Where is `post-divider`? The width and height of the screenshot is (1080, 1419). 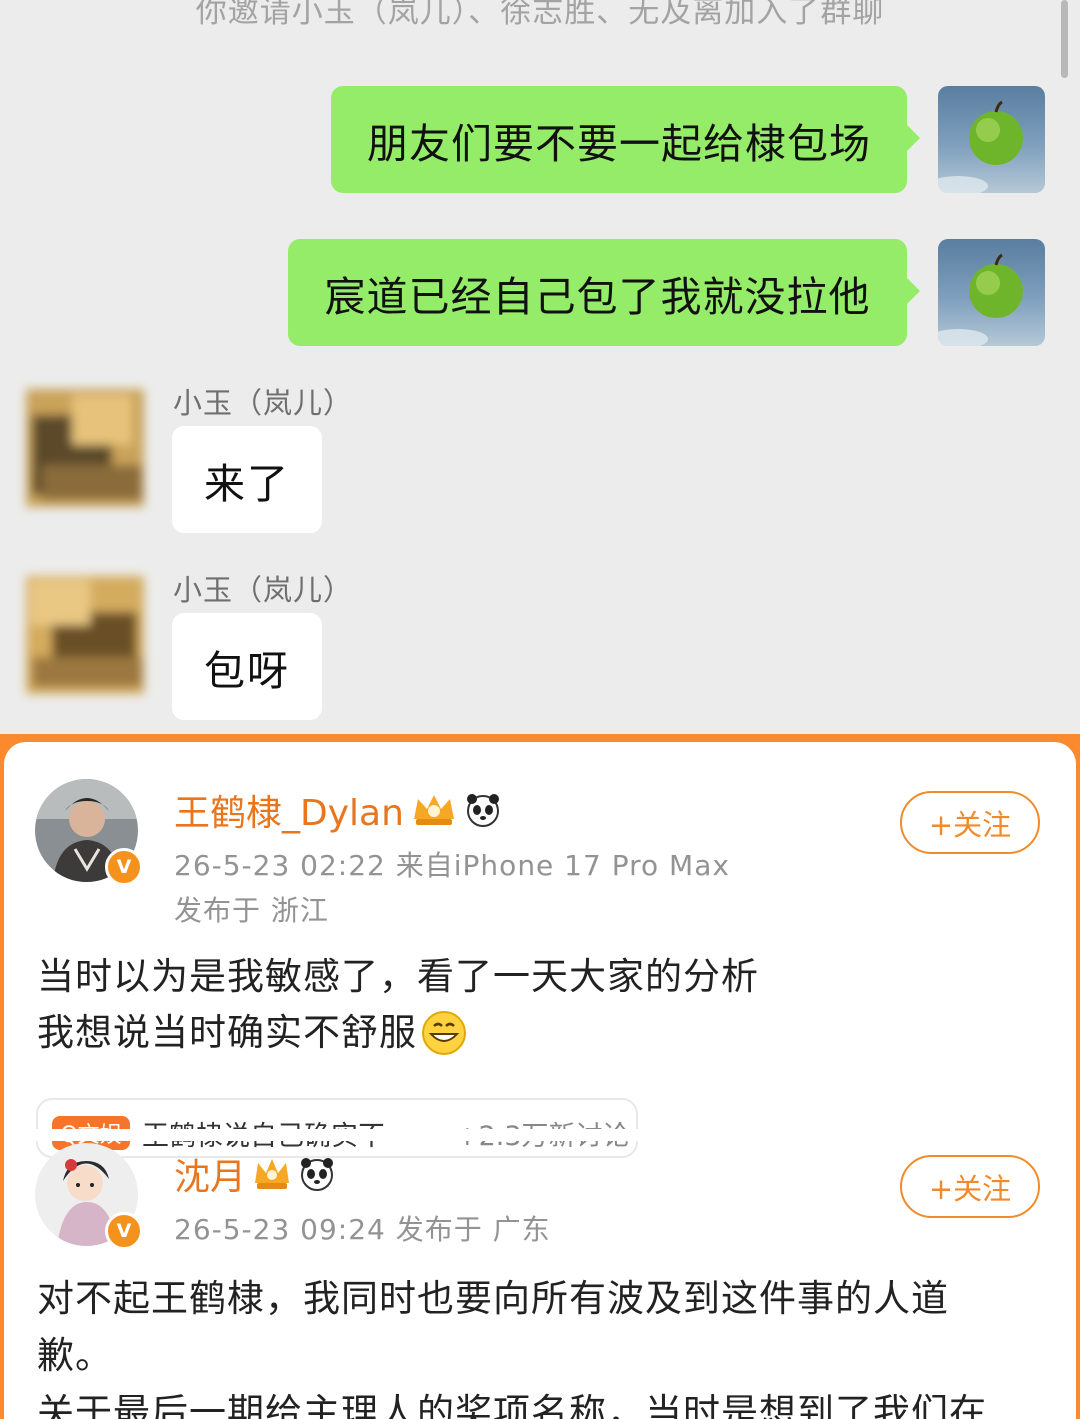
post-divider is located at coordinates (540, 1135).